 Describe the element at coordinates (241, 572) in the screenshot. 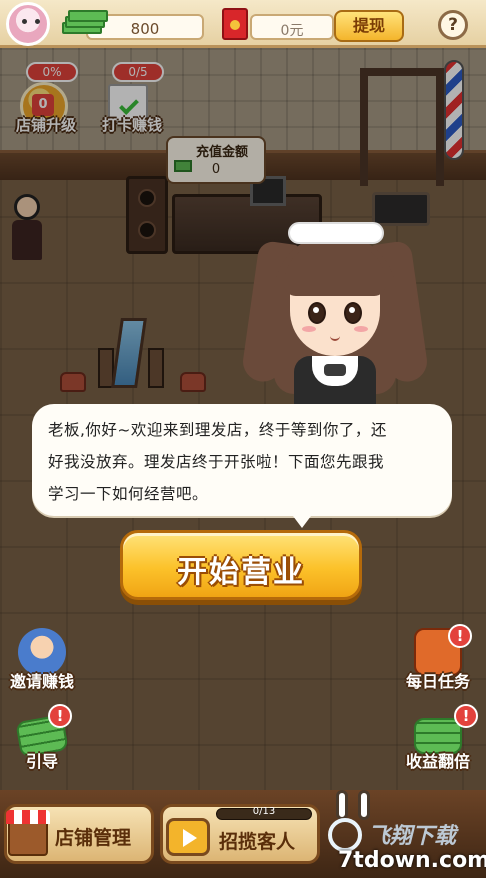

I see `start-business-label: 开始营业` at that location.